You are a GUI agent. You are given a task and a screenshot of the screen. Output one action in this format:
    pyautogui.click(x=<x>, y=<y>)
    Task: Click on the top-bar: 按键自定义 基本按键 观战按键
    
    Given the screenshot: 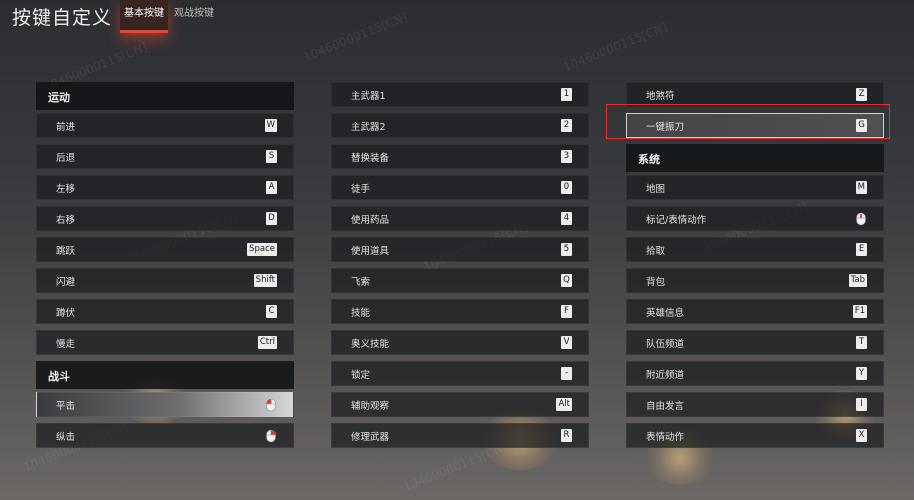 What is the action you would take?
    pyautogui.click(x=457, y=16)
    